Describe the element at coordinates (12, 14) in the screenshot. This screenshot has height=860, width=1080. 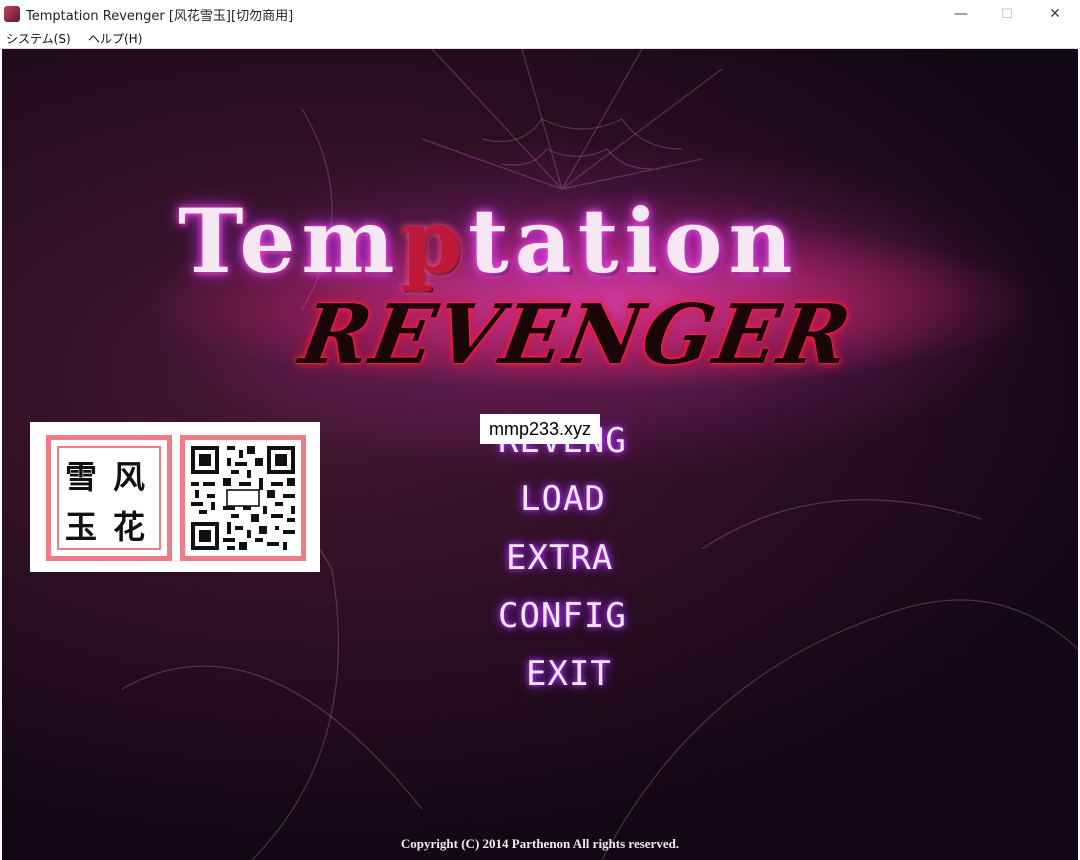
I see `app-icon` at that location.